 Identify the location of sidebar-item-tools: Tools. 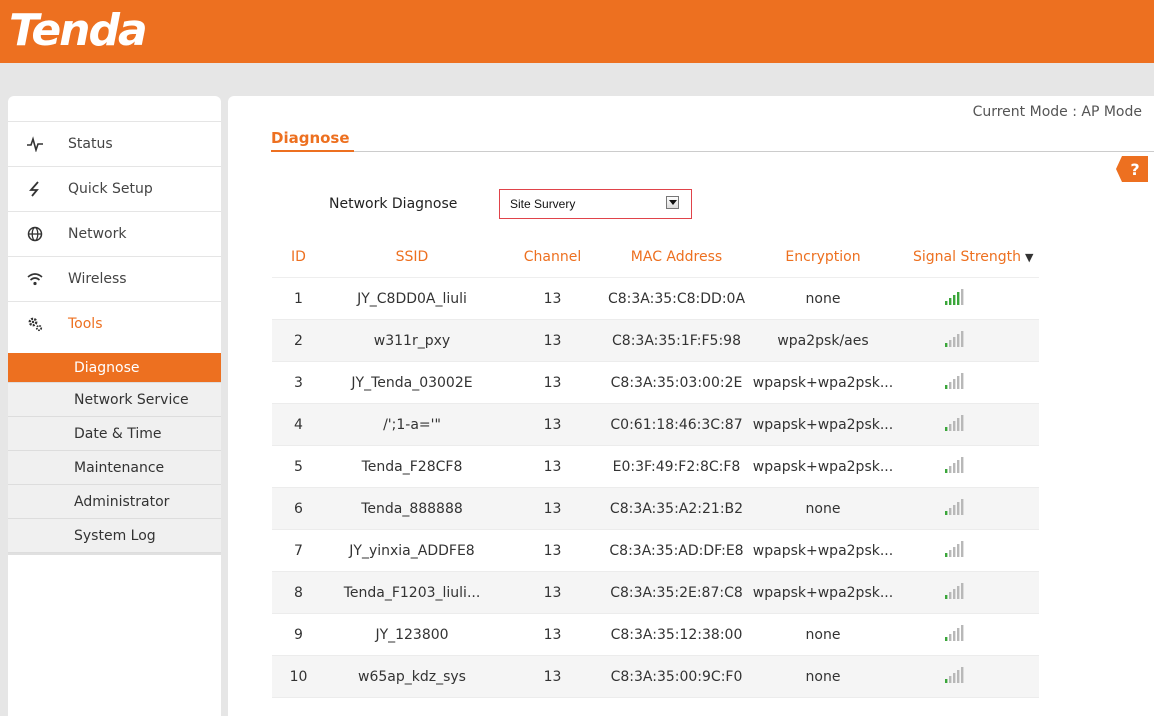
(114, 323).